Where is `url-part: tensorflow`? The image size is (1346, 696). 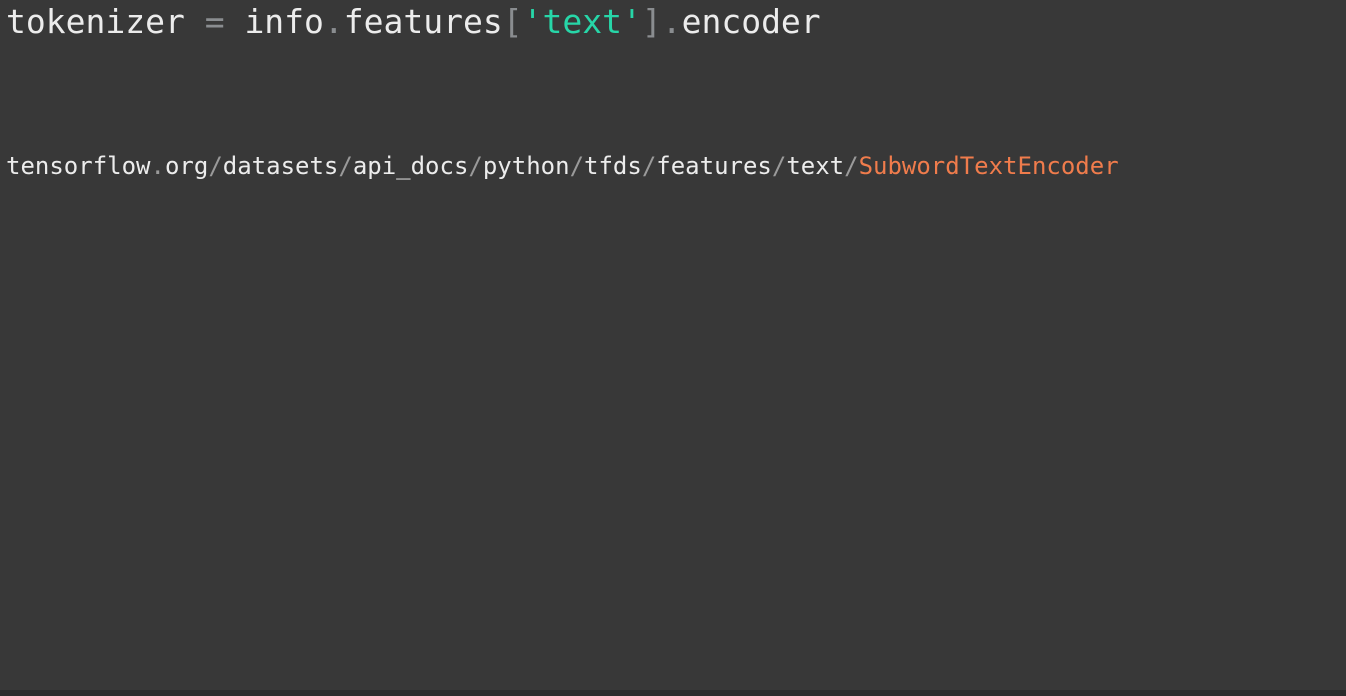 url-part: tensorflow is located at coordinates (78, 166).